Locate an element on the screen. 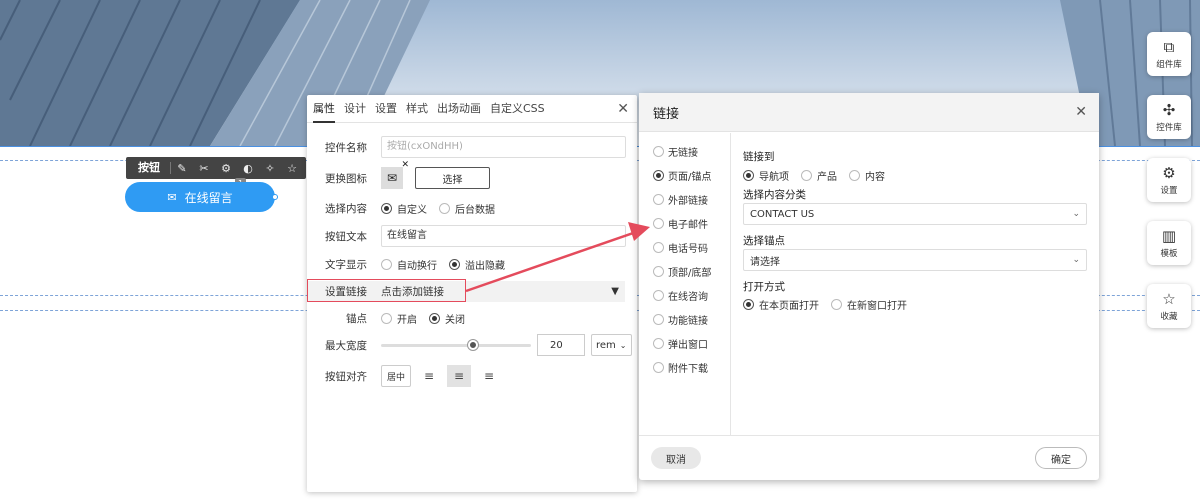 The width and height of the screenshot is (1200, 499). arrow-head is located at coordinates (639, 231).